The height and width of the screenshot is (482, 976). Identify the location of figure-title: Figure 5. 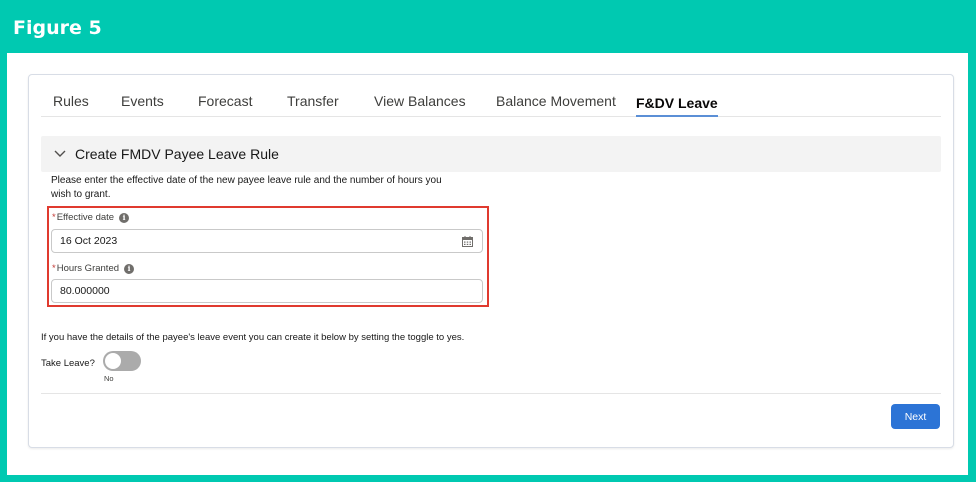
(57, 28).